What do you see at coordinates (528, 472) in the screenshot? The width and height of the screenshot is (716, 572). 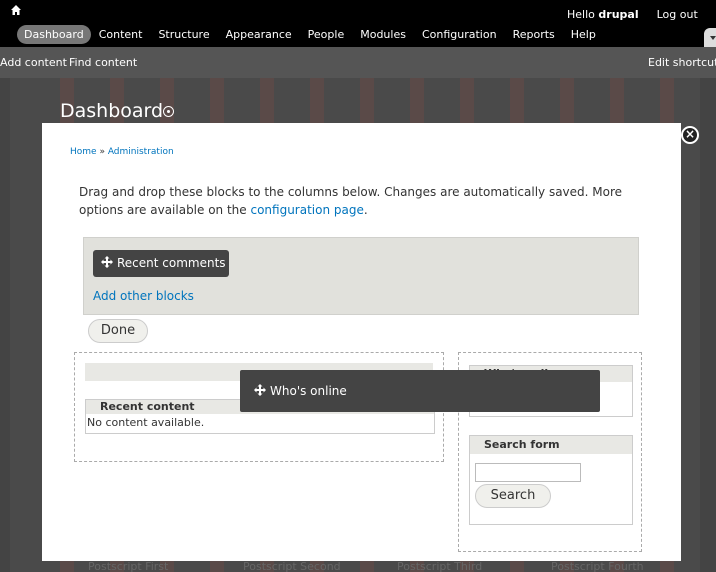 I see `search-input` at bounding box center [528, 472].